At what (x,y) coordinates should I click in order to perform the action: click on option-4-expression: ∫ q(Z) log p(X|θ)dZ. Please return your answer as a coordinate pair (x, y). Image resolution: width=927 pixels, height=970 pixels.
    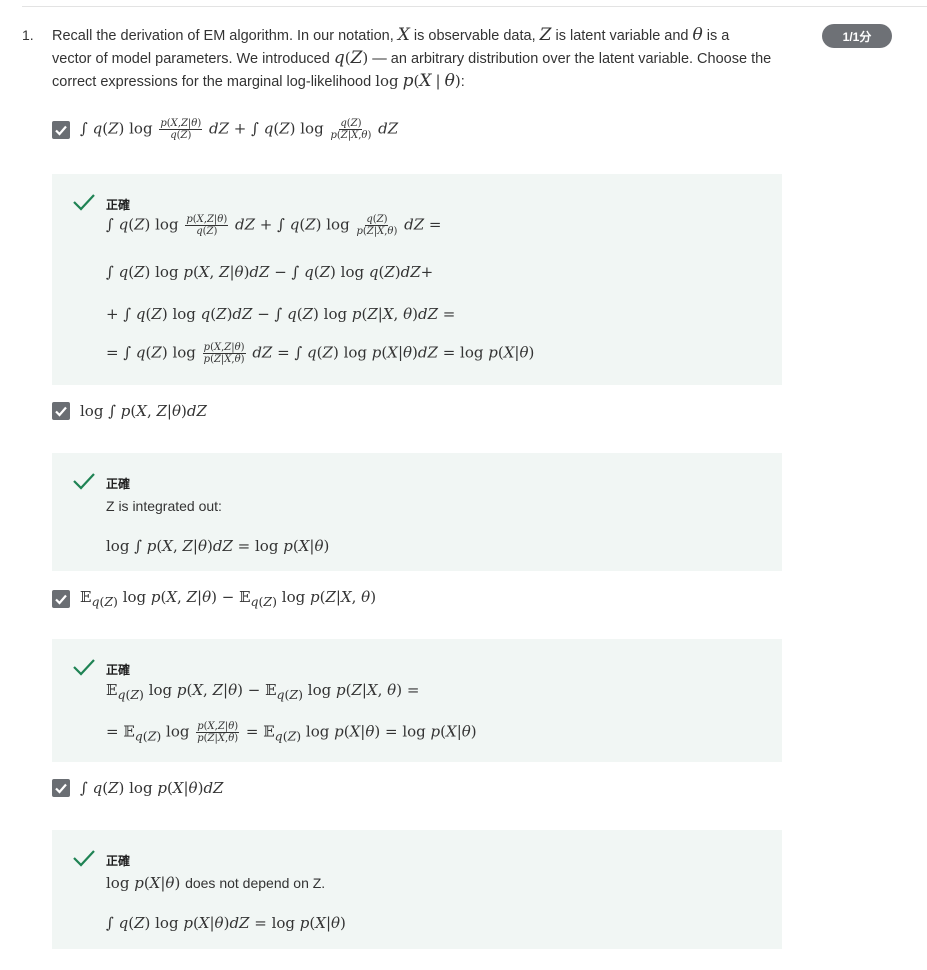
    Looking at the image, I should click on (152, 788).